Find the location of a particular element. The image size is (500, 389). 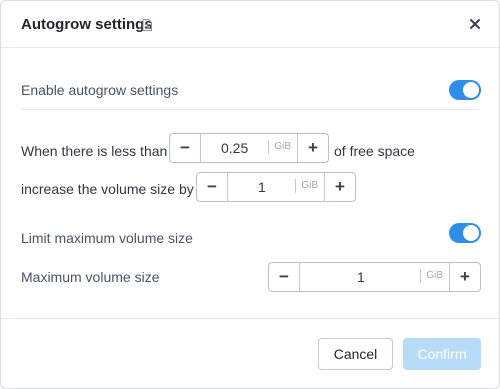

increase-stepper: − 1 GiB + is located at coordinates (276, 187).